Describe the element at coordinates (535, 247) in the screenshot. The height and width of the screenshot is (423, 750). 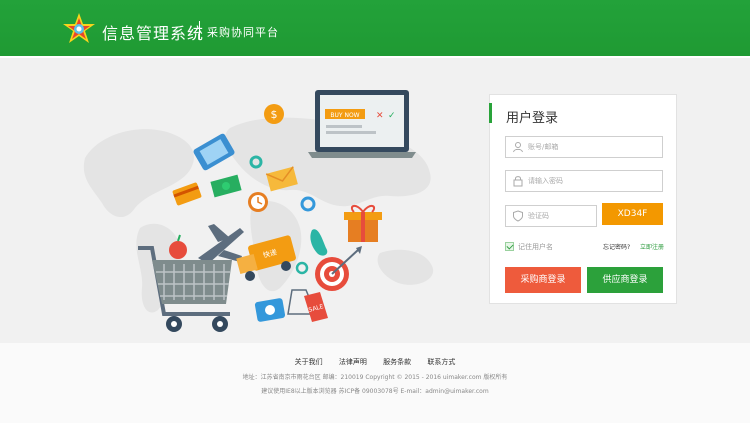
I see `remember-me-label: 记住用户名` at that location.